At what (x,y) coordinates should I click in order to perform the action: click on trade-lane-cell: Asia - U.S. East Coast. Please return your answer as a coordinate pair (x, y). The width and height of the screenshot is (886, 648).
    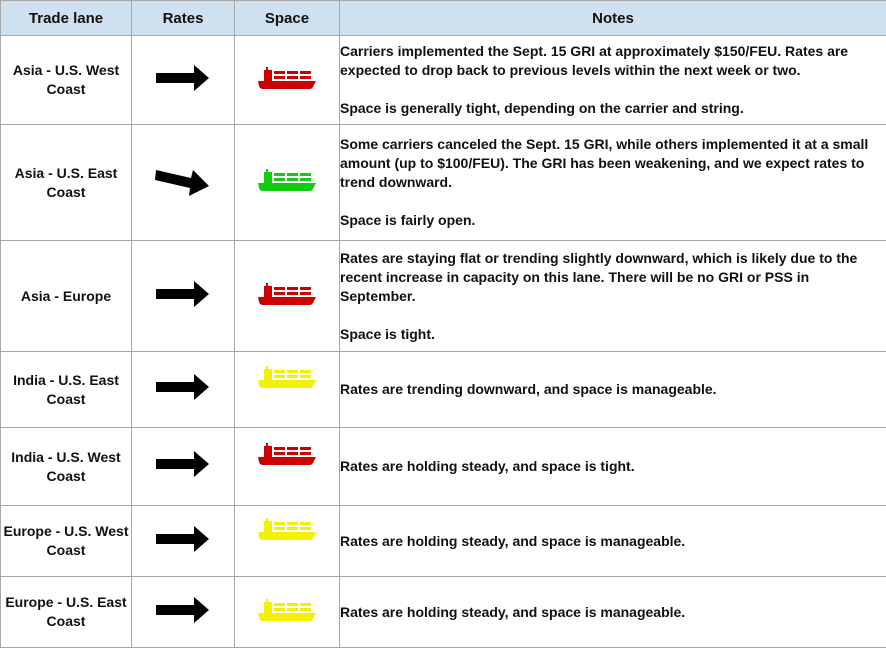
    Looking at the image, I should click on (66, 183).